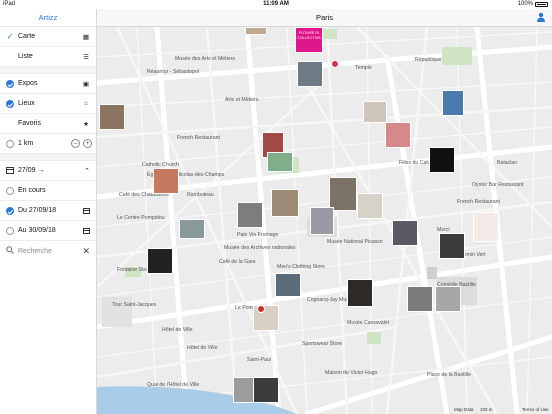 The image size is (552, 414). I want to click on map-header: Paris, so click(324, 18).